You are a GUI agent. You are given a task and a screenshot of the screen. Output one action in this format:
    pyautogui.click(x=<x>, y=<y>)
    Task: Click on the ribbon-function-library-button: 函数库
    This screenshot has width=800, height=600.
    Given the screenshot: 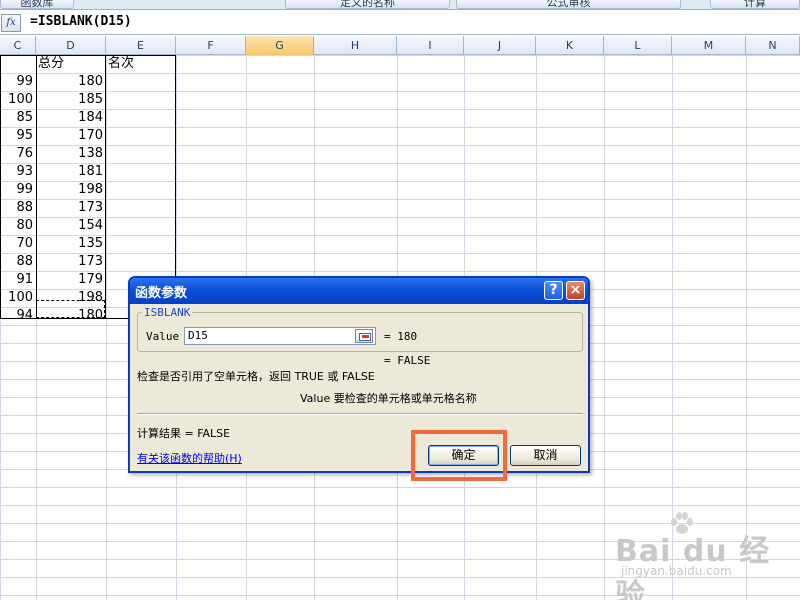 What is the action you would take?
    pyautogui.click(x=37, y=4)
    